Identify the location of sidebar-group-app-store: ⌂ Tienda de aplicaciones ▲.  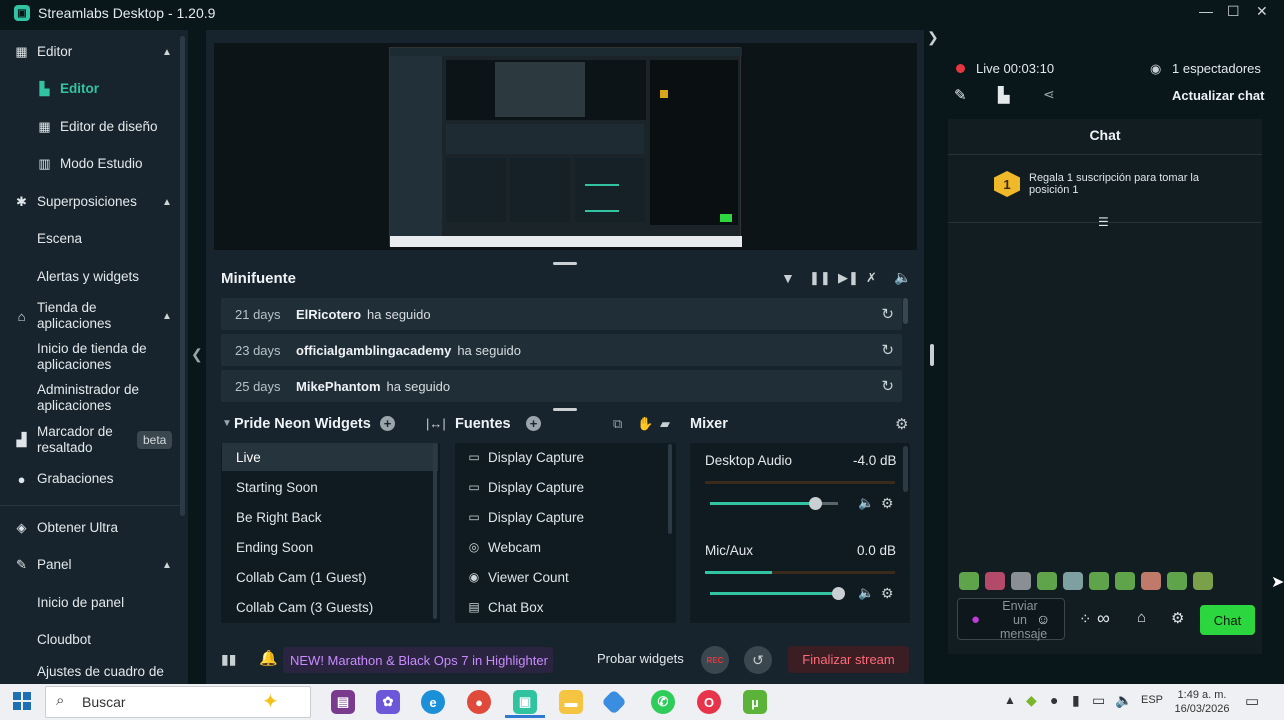
(90, 316).